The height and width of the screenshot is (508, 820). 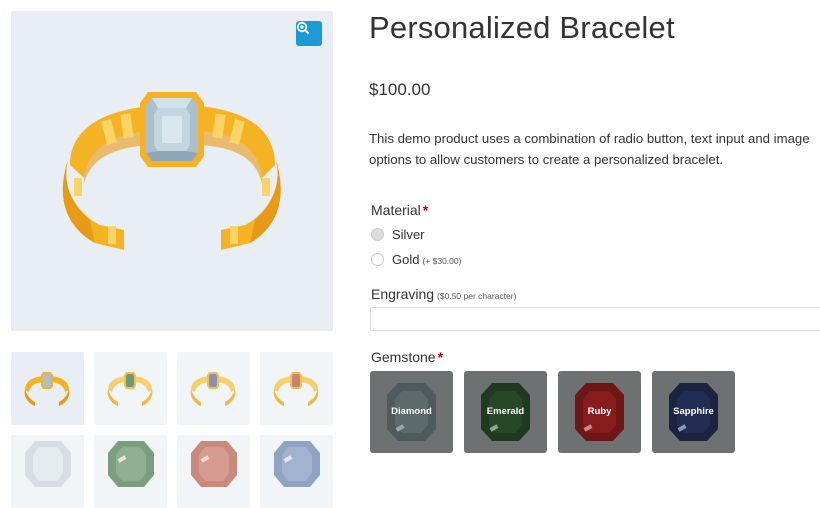 I want to click on material-label: Material *, so click(x=399, y=210).